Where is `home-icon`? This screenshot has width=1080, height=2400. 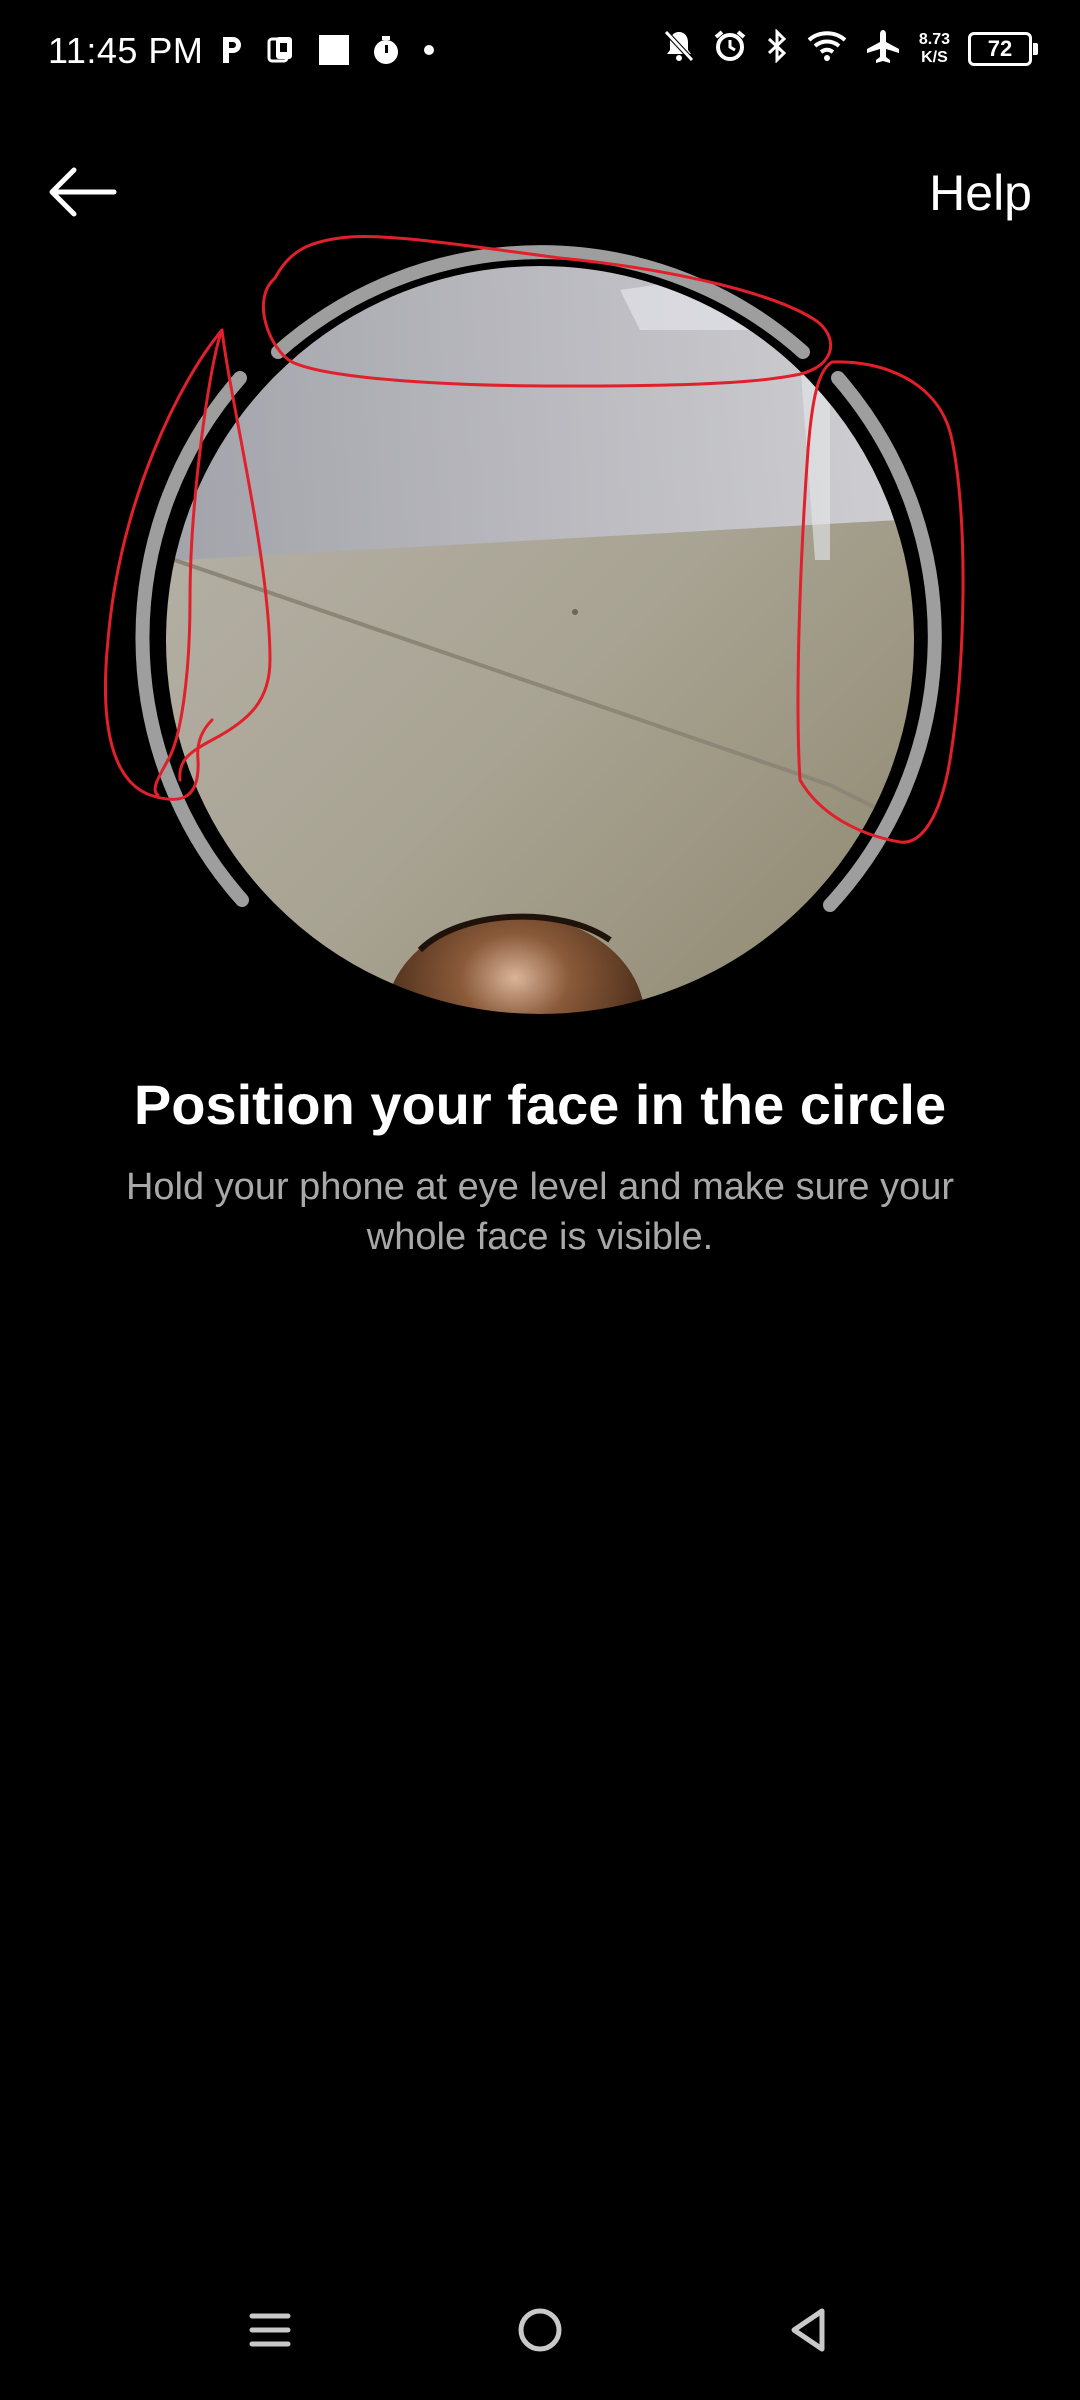
home-icon is located at coordinates (540, 2330).